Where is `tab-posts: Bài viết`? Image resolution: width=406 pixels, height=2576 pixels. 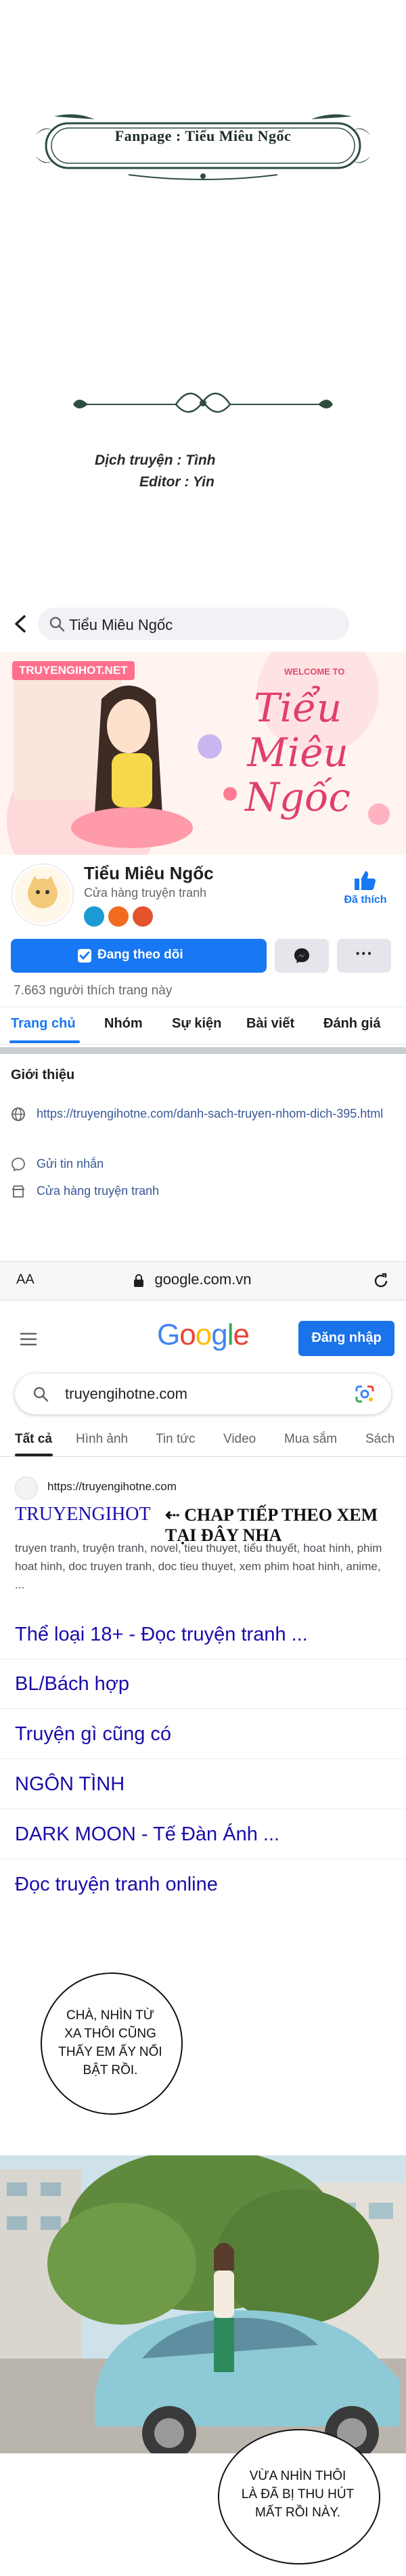
tab-posts: Bài viết is located at coordinates (270, 1024).